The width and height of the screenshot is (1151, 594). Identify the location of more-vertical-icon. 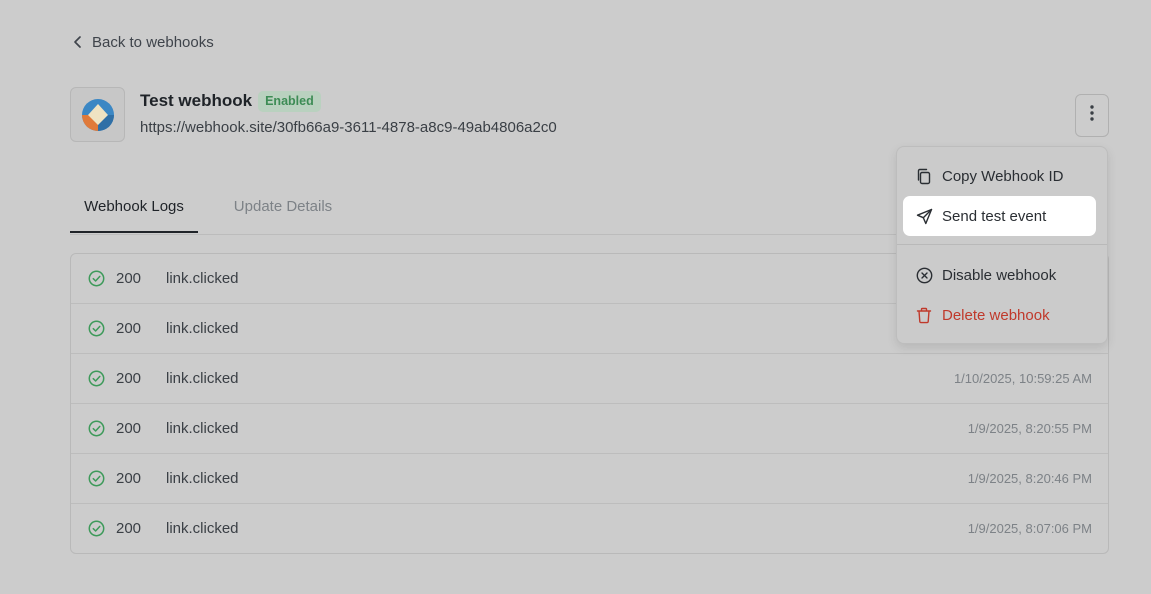
(1092, 115).